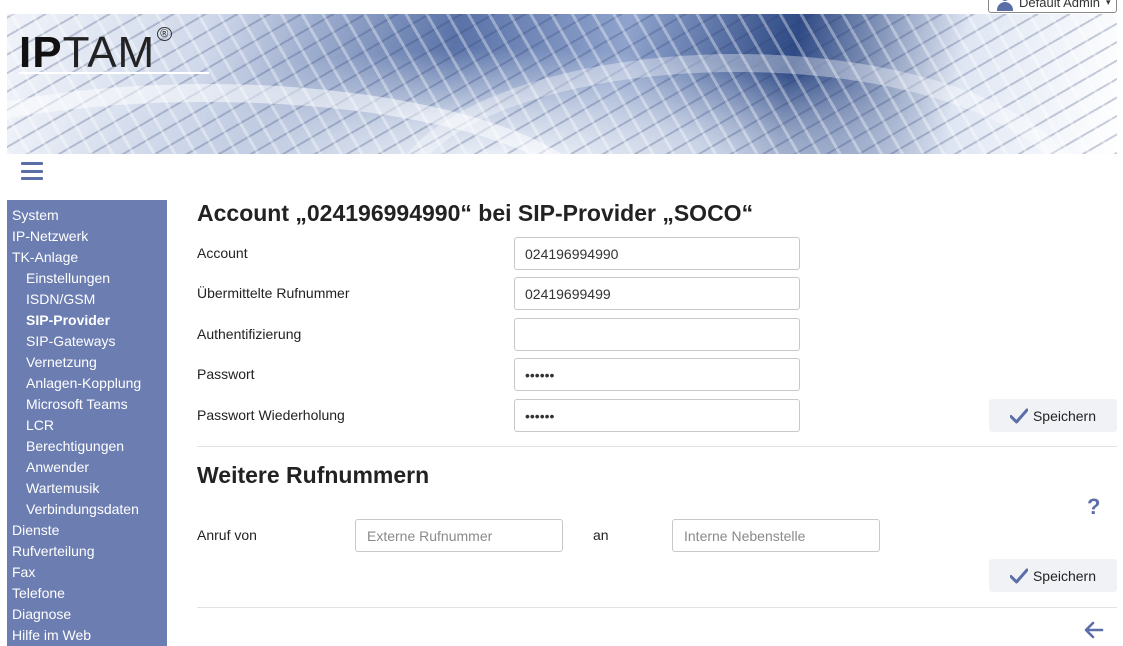 This screenshot has width=1123, height=646. What do you see at coordinates (87, 446) in the screenshot?
I see `sidebar-item-berechtigungen: Berechtigungen` at bounding box center [87, 446].